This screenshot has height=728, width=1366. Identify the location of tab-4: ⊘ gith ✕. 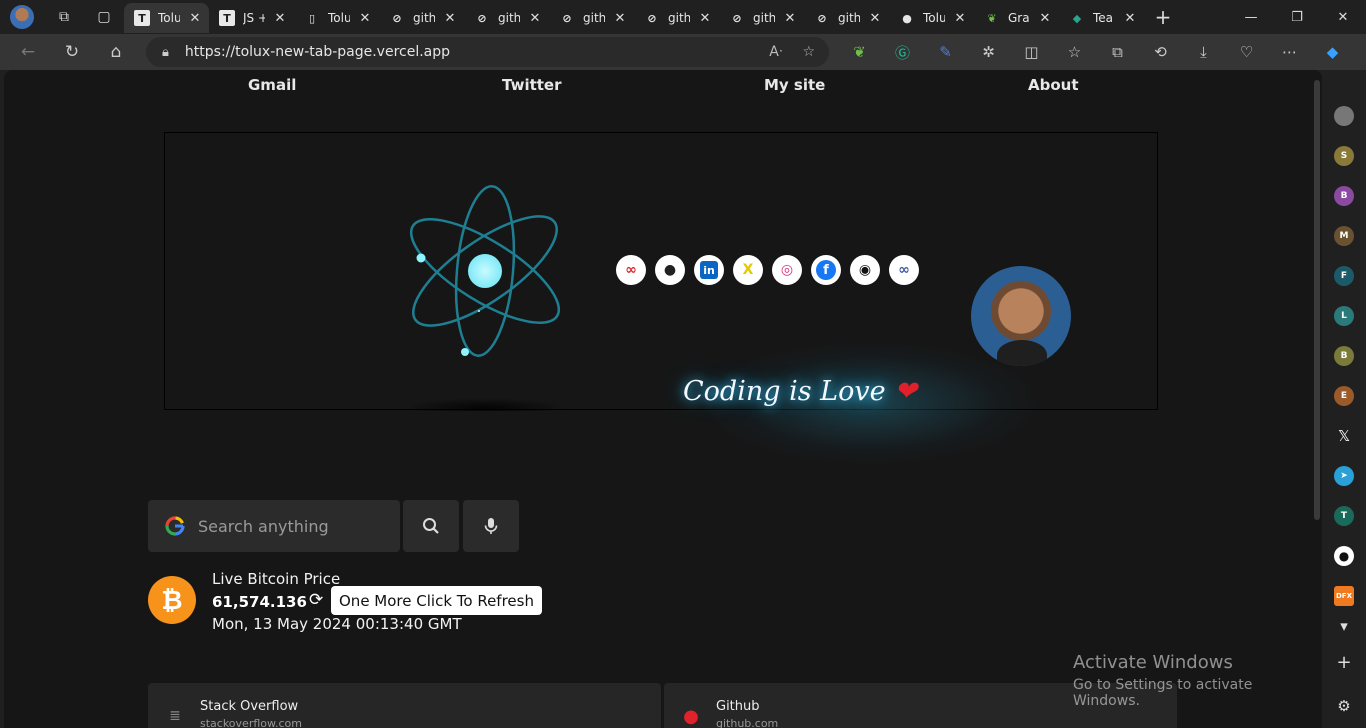
(421, 18).